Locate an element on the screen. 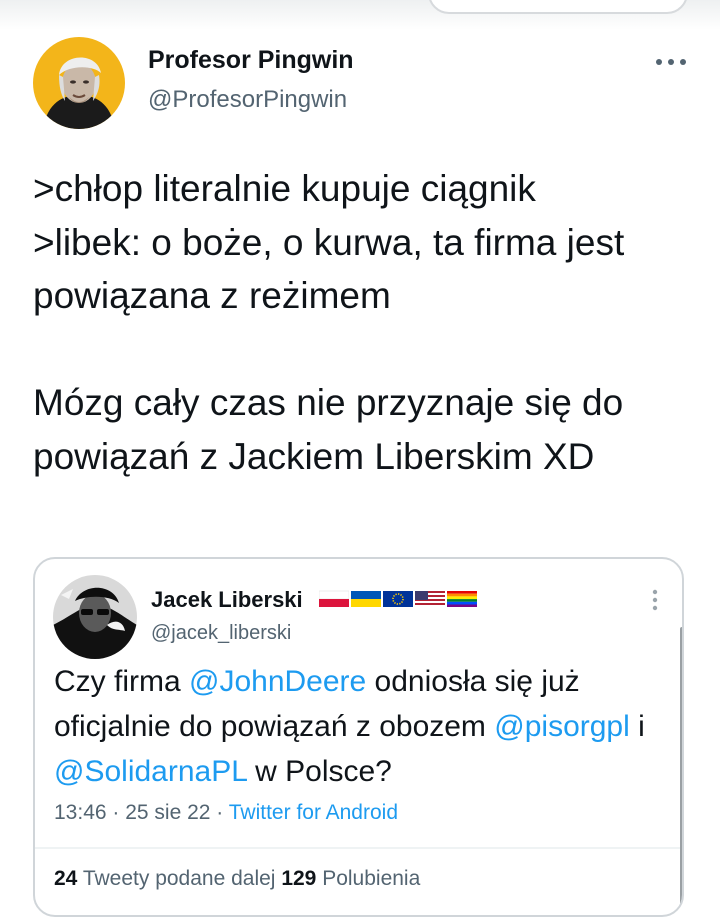 The height and width of the screenshot is (917, 720). retweets-label: Tweety podane dalej is located at coordinates (179, 878).